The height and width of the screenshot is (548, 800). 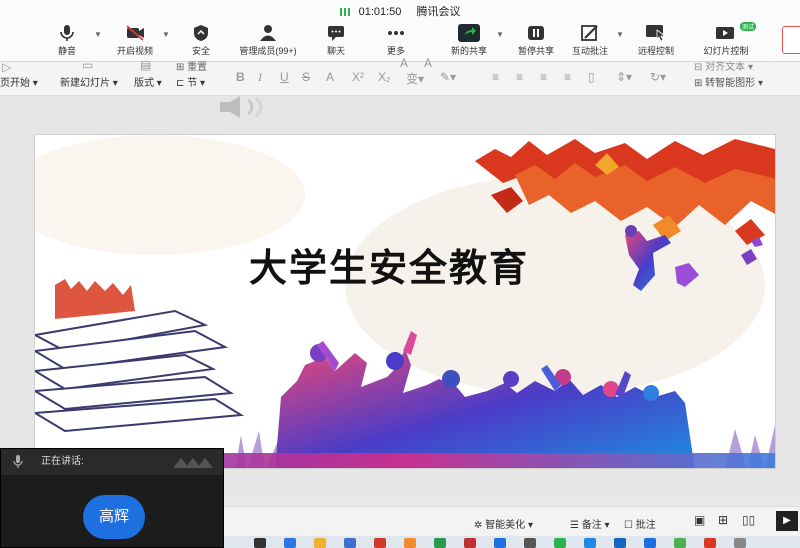 What do you see at coordinates (95, 299) in the screenshot?
I see `small-figures-decoration` at bounding box center [95, 299].